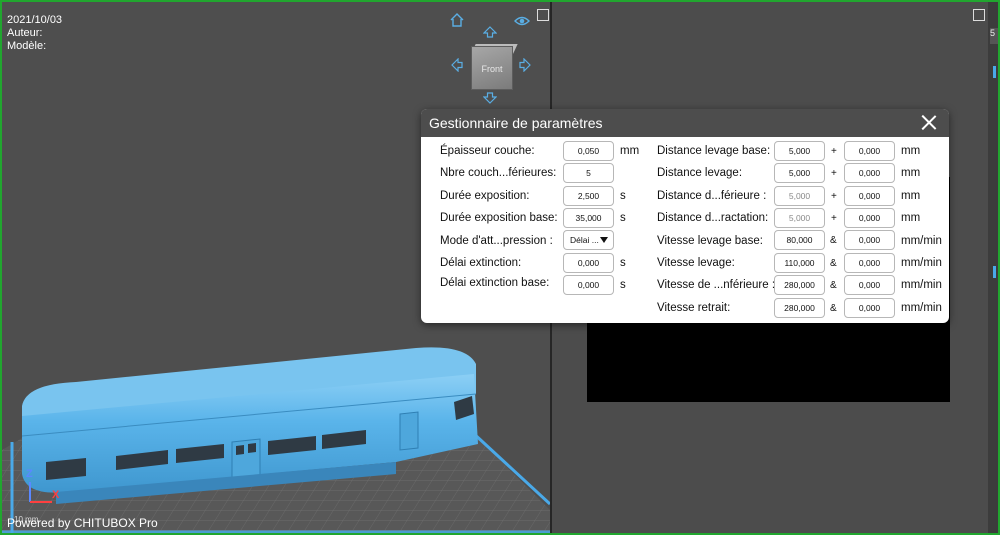 The image size is (1000, 535). What do you see at coordinates (714, 151) in the screenshot?
I see `label-bottom-lift-distance: Distance levage base:` at bounding box center [714, 151].